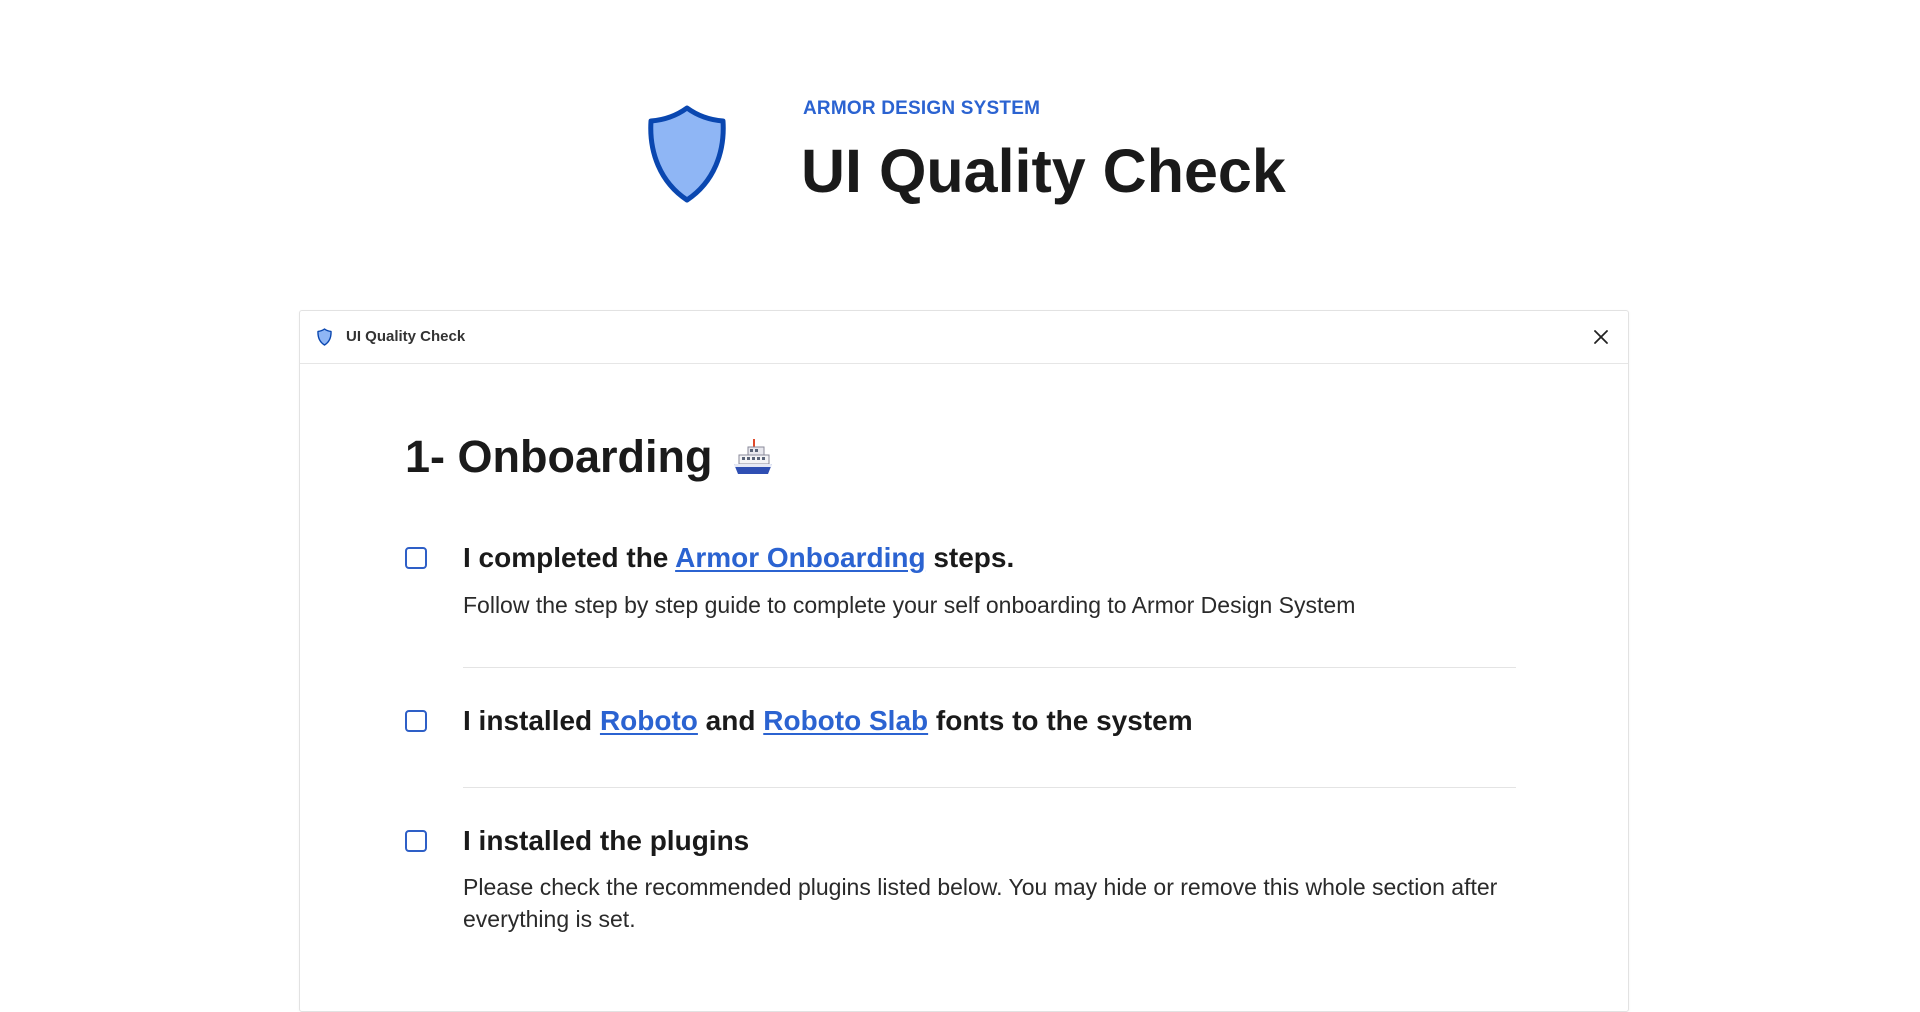 This screenshot has height=1012, width=1920. I want to click on armor-onboarding-link: Armor Onboarding, so click(800, 557).